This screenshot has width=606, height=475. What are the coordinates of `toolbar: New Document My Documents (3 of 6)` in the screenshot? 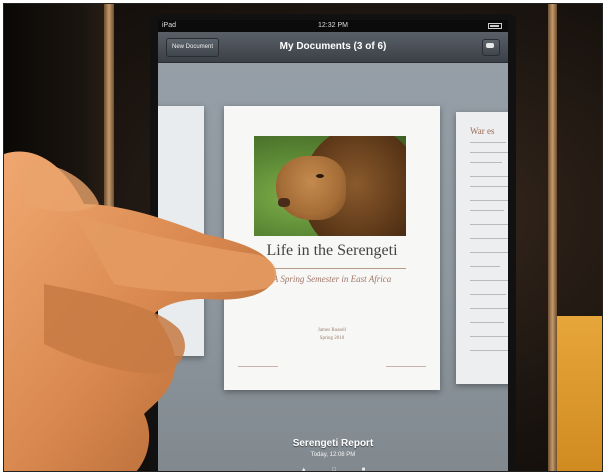 It's located at (333, 47).